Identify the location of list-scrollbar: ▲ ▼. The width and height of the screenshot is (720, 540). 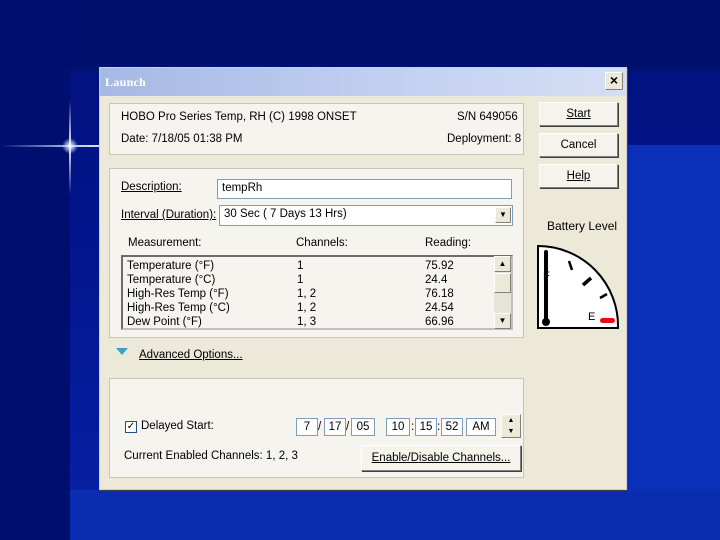
(502, 292).